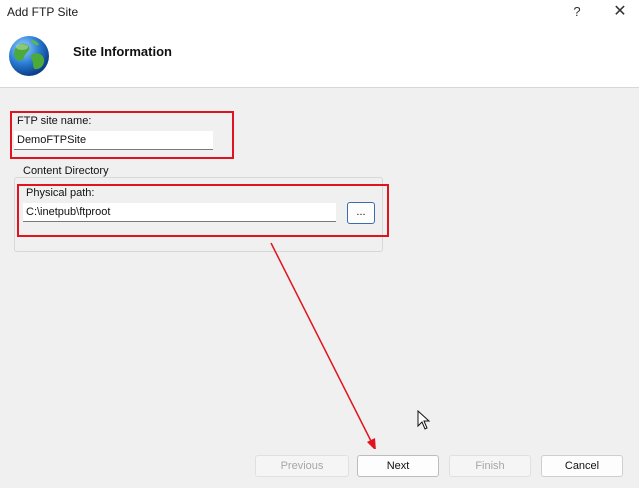  What do you see at coordinates (398, 466) in the screenshot?
I see `next-button: Next` at bounding box center [398, 466].